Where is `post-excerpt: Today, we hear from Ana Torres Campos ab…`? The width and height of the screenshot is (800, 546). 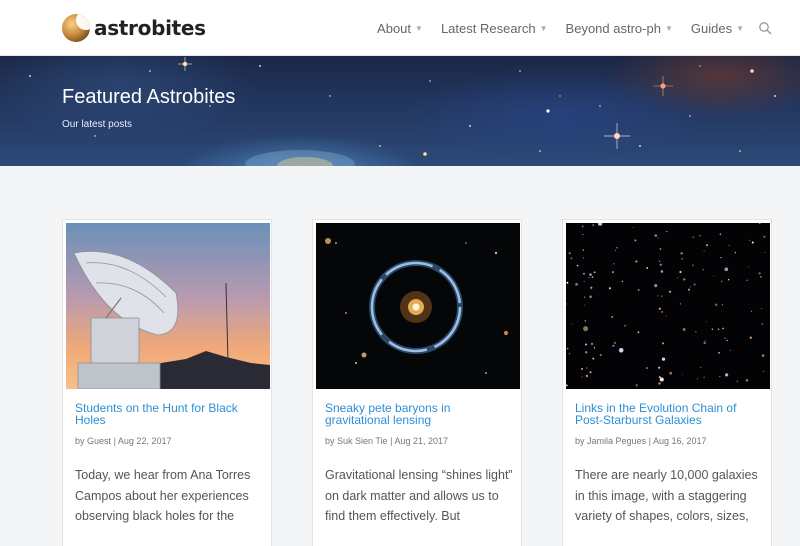 post-excerpt: Today, we hear from Ana Torres Campos ab… is located at coordinates (163, 495).